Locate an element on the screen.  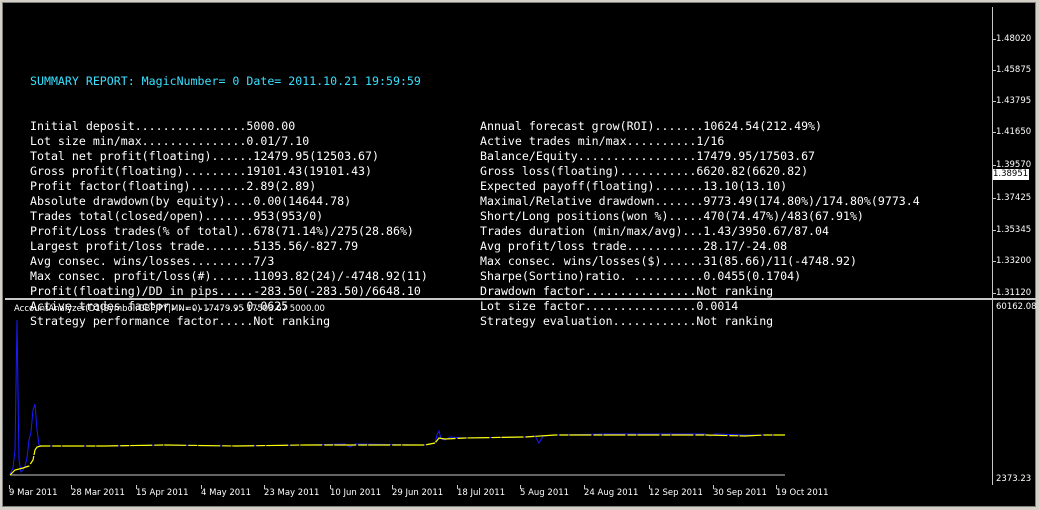
date-label: 24 Aug 2011 is located at coordinates (611, 493).